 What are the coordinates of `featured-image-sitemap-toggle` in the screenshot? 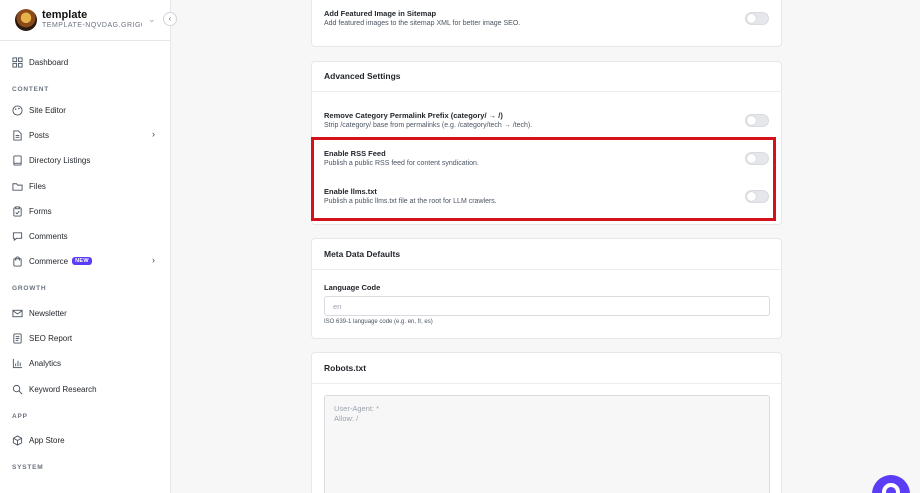 It's located at (757, 18).